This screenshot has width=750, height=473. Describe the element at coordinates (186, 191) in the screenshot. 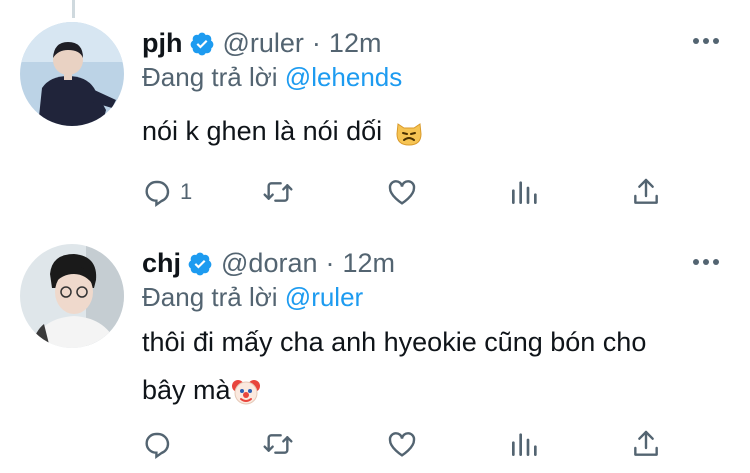

I see `reply-count: 1` at that location.